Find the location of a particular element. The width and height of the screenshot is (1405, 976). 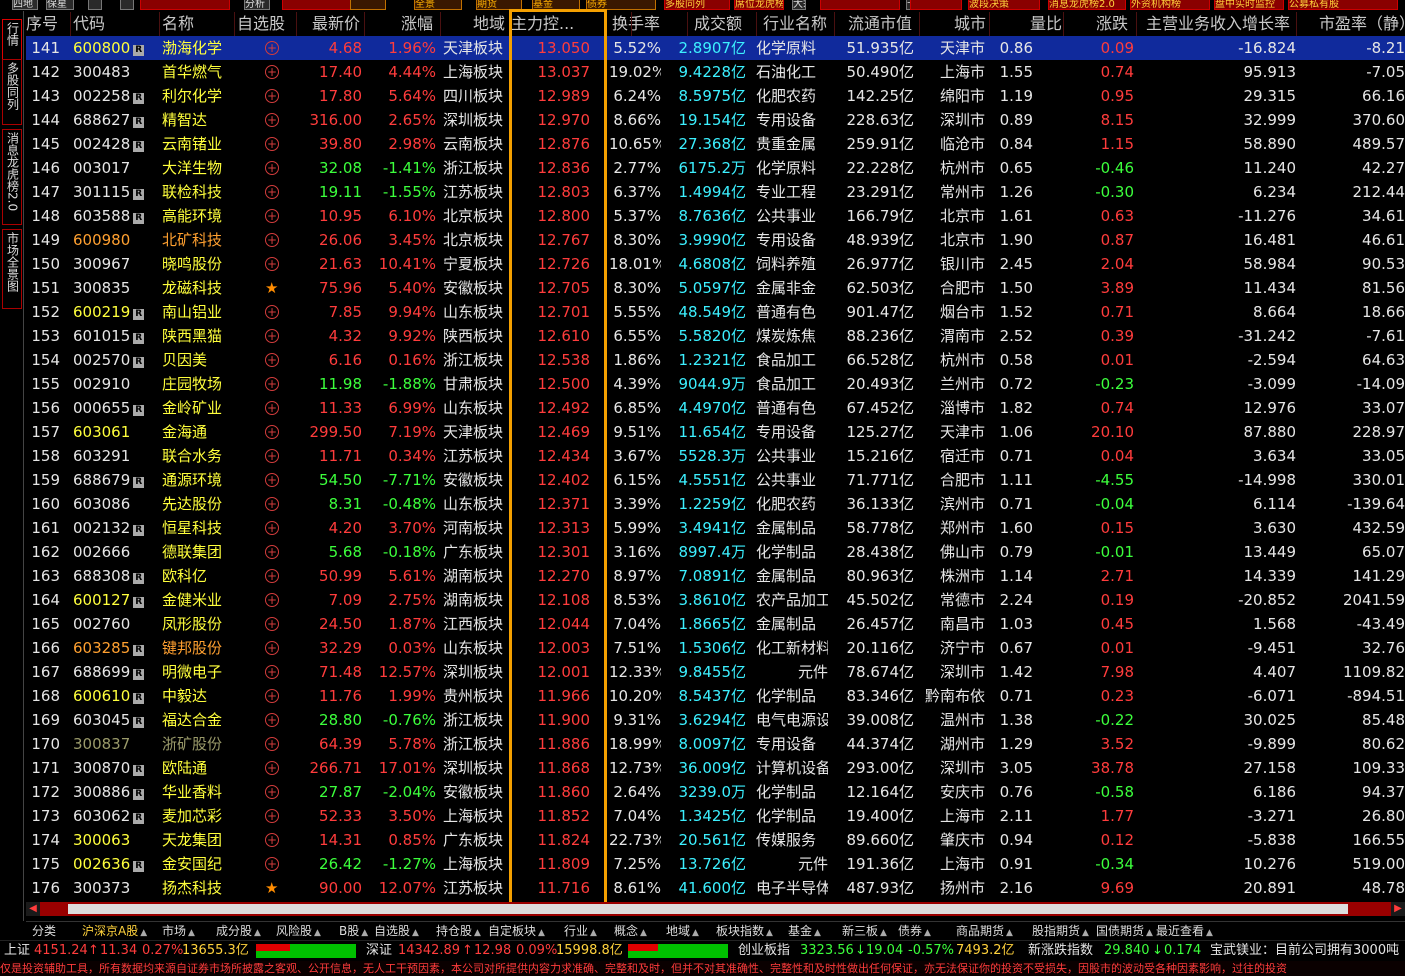

stock-code: 300063 is located at coordinates (101, 840).